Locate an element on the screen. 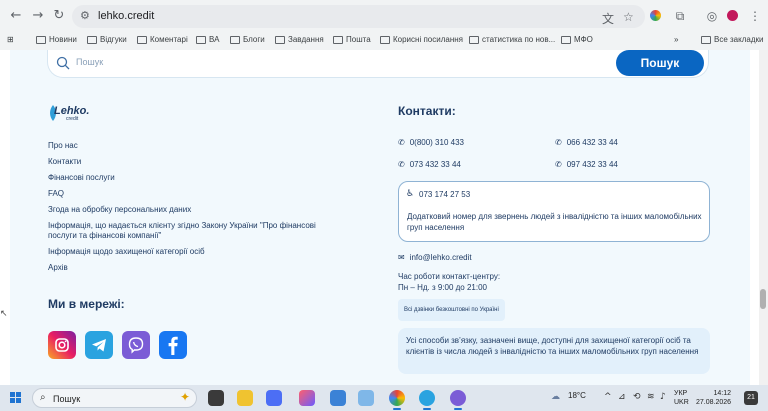 The image size is (768, 411). taskbar-search: ⌕ Пошук ✦ is located at coordinates (114, 398).